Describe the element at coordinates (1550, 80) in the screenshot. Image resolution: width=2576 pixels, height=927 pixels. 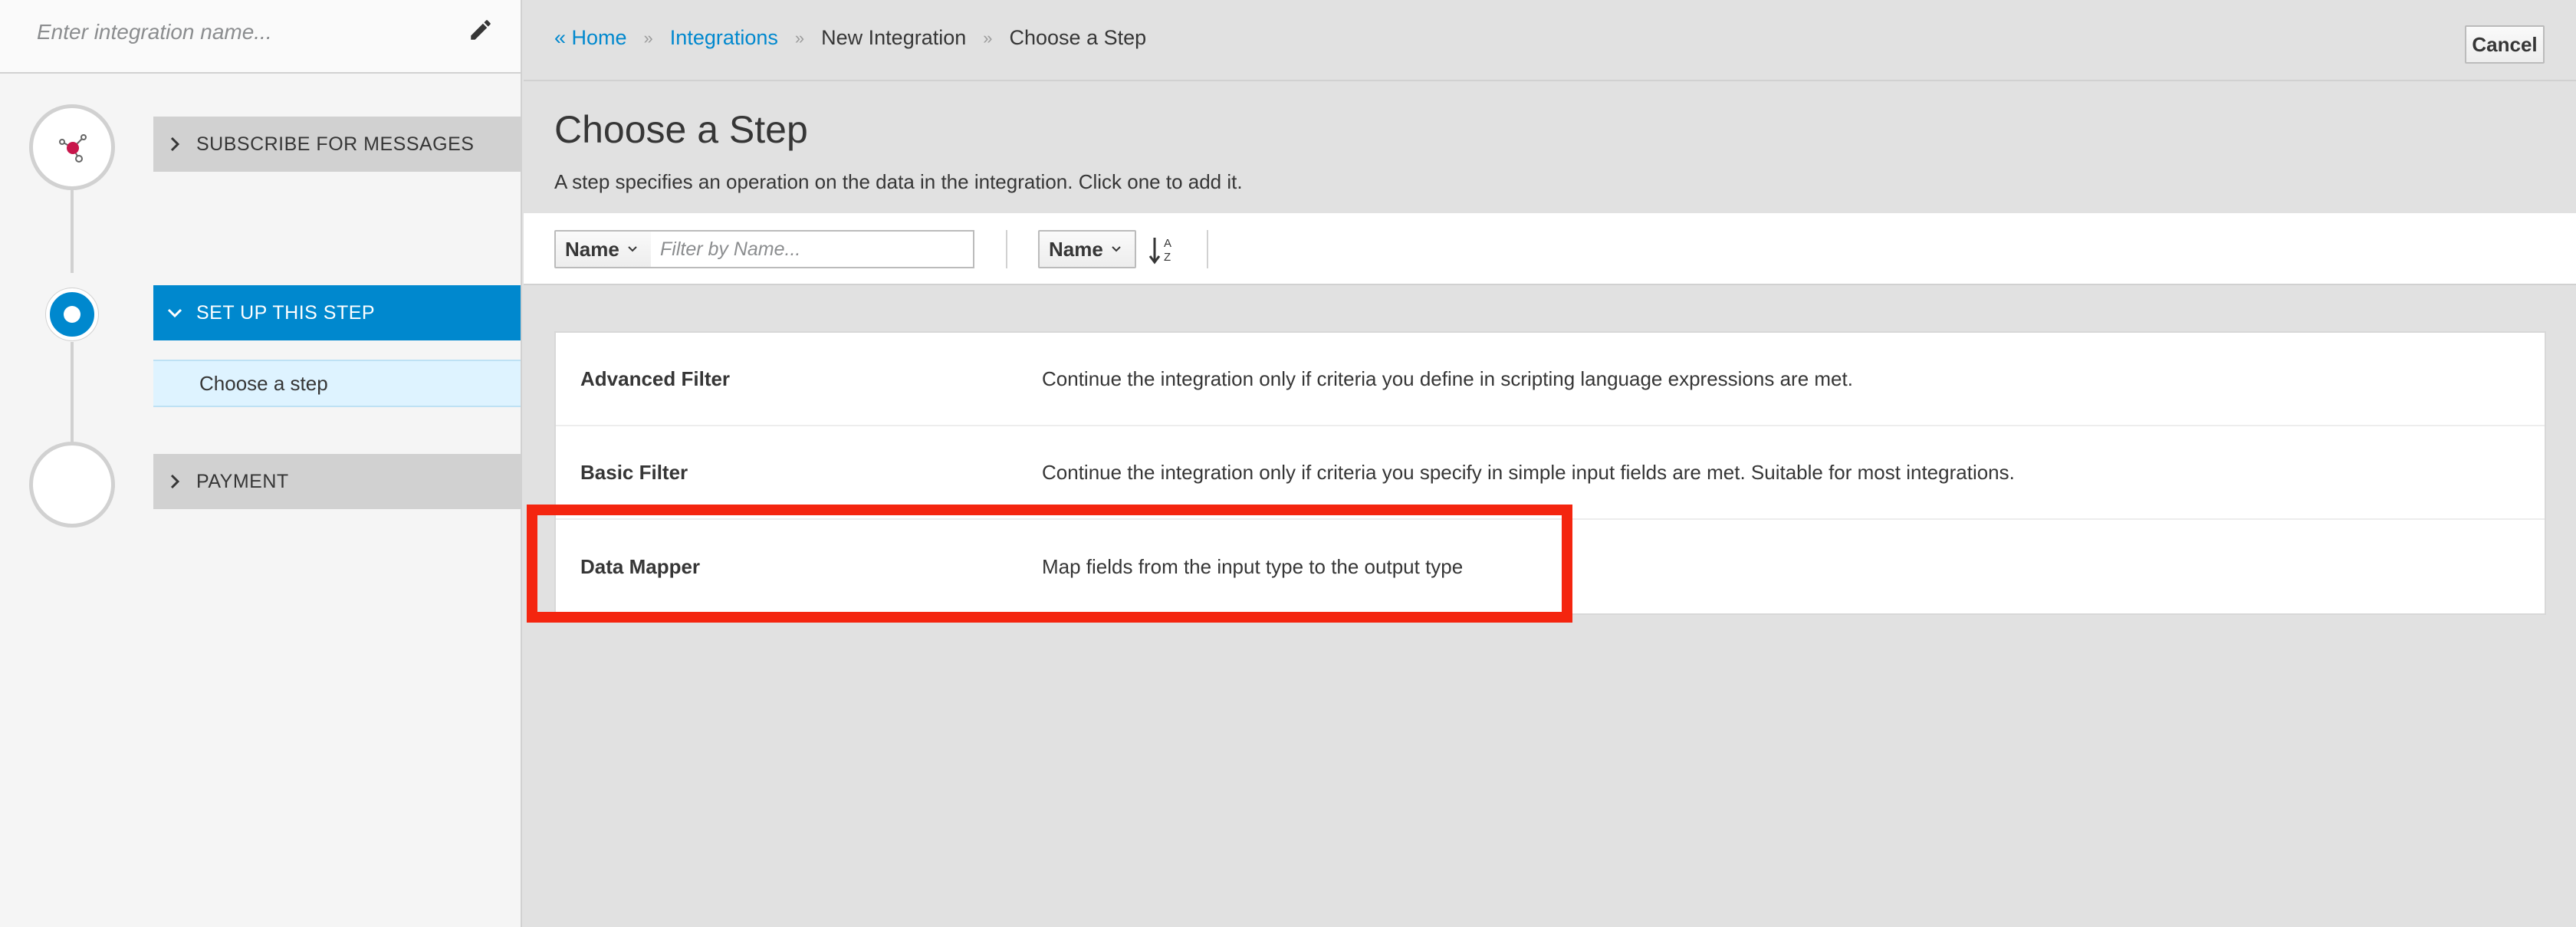
I see `header-divider` at that location.